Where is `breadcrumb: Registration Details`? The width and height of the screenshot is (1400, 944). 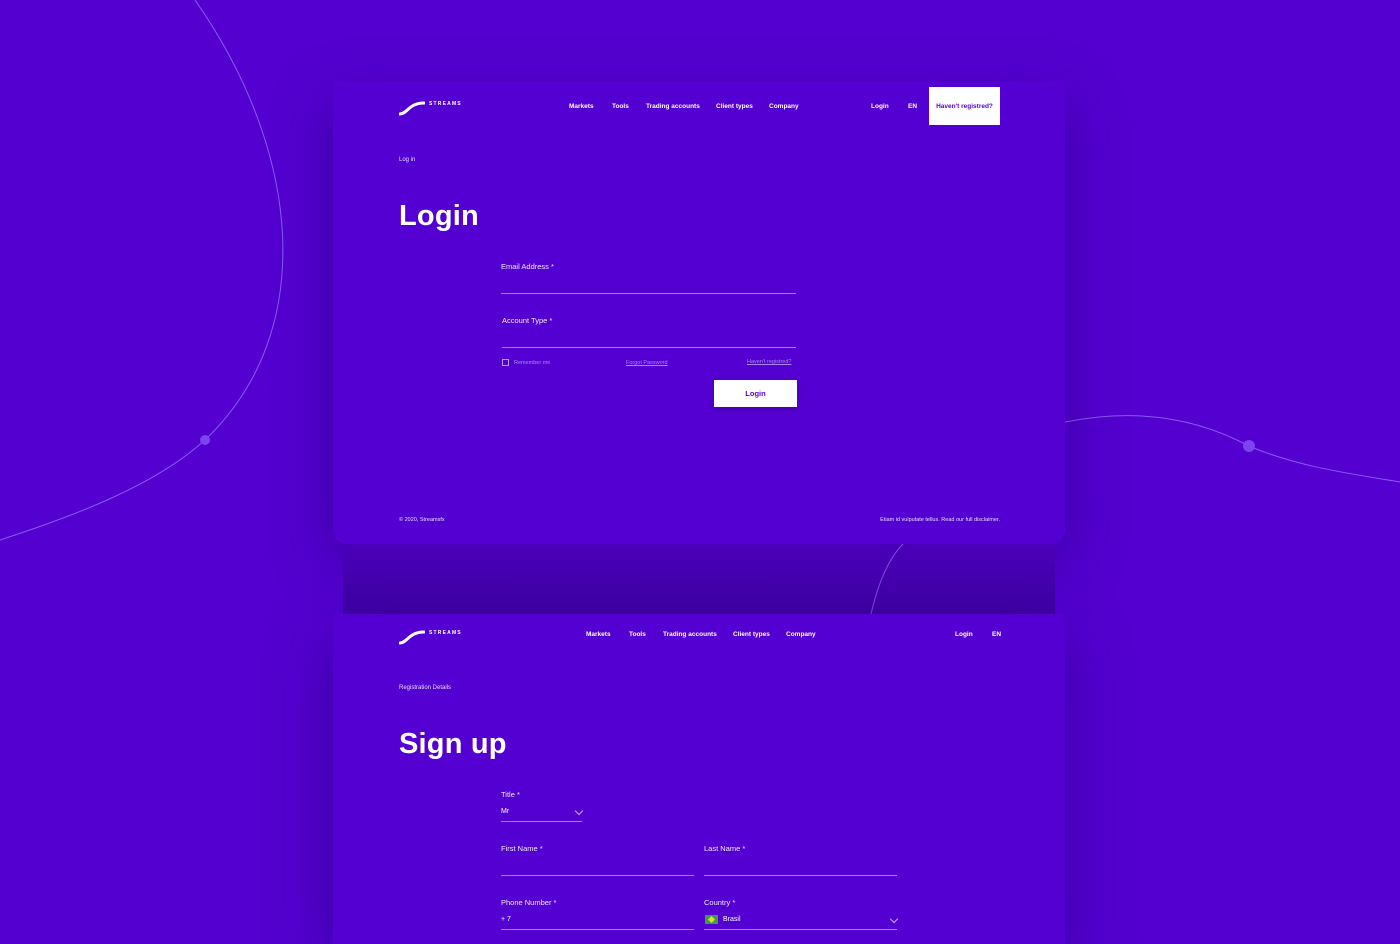
breadcrumb: Registration Details is located at coordinates (425, 688).